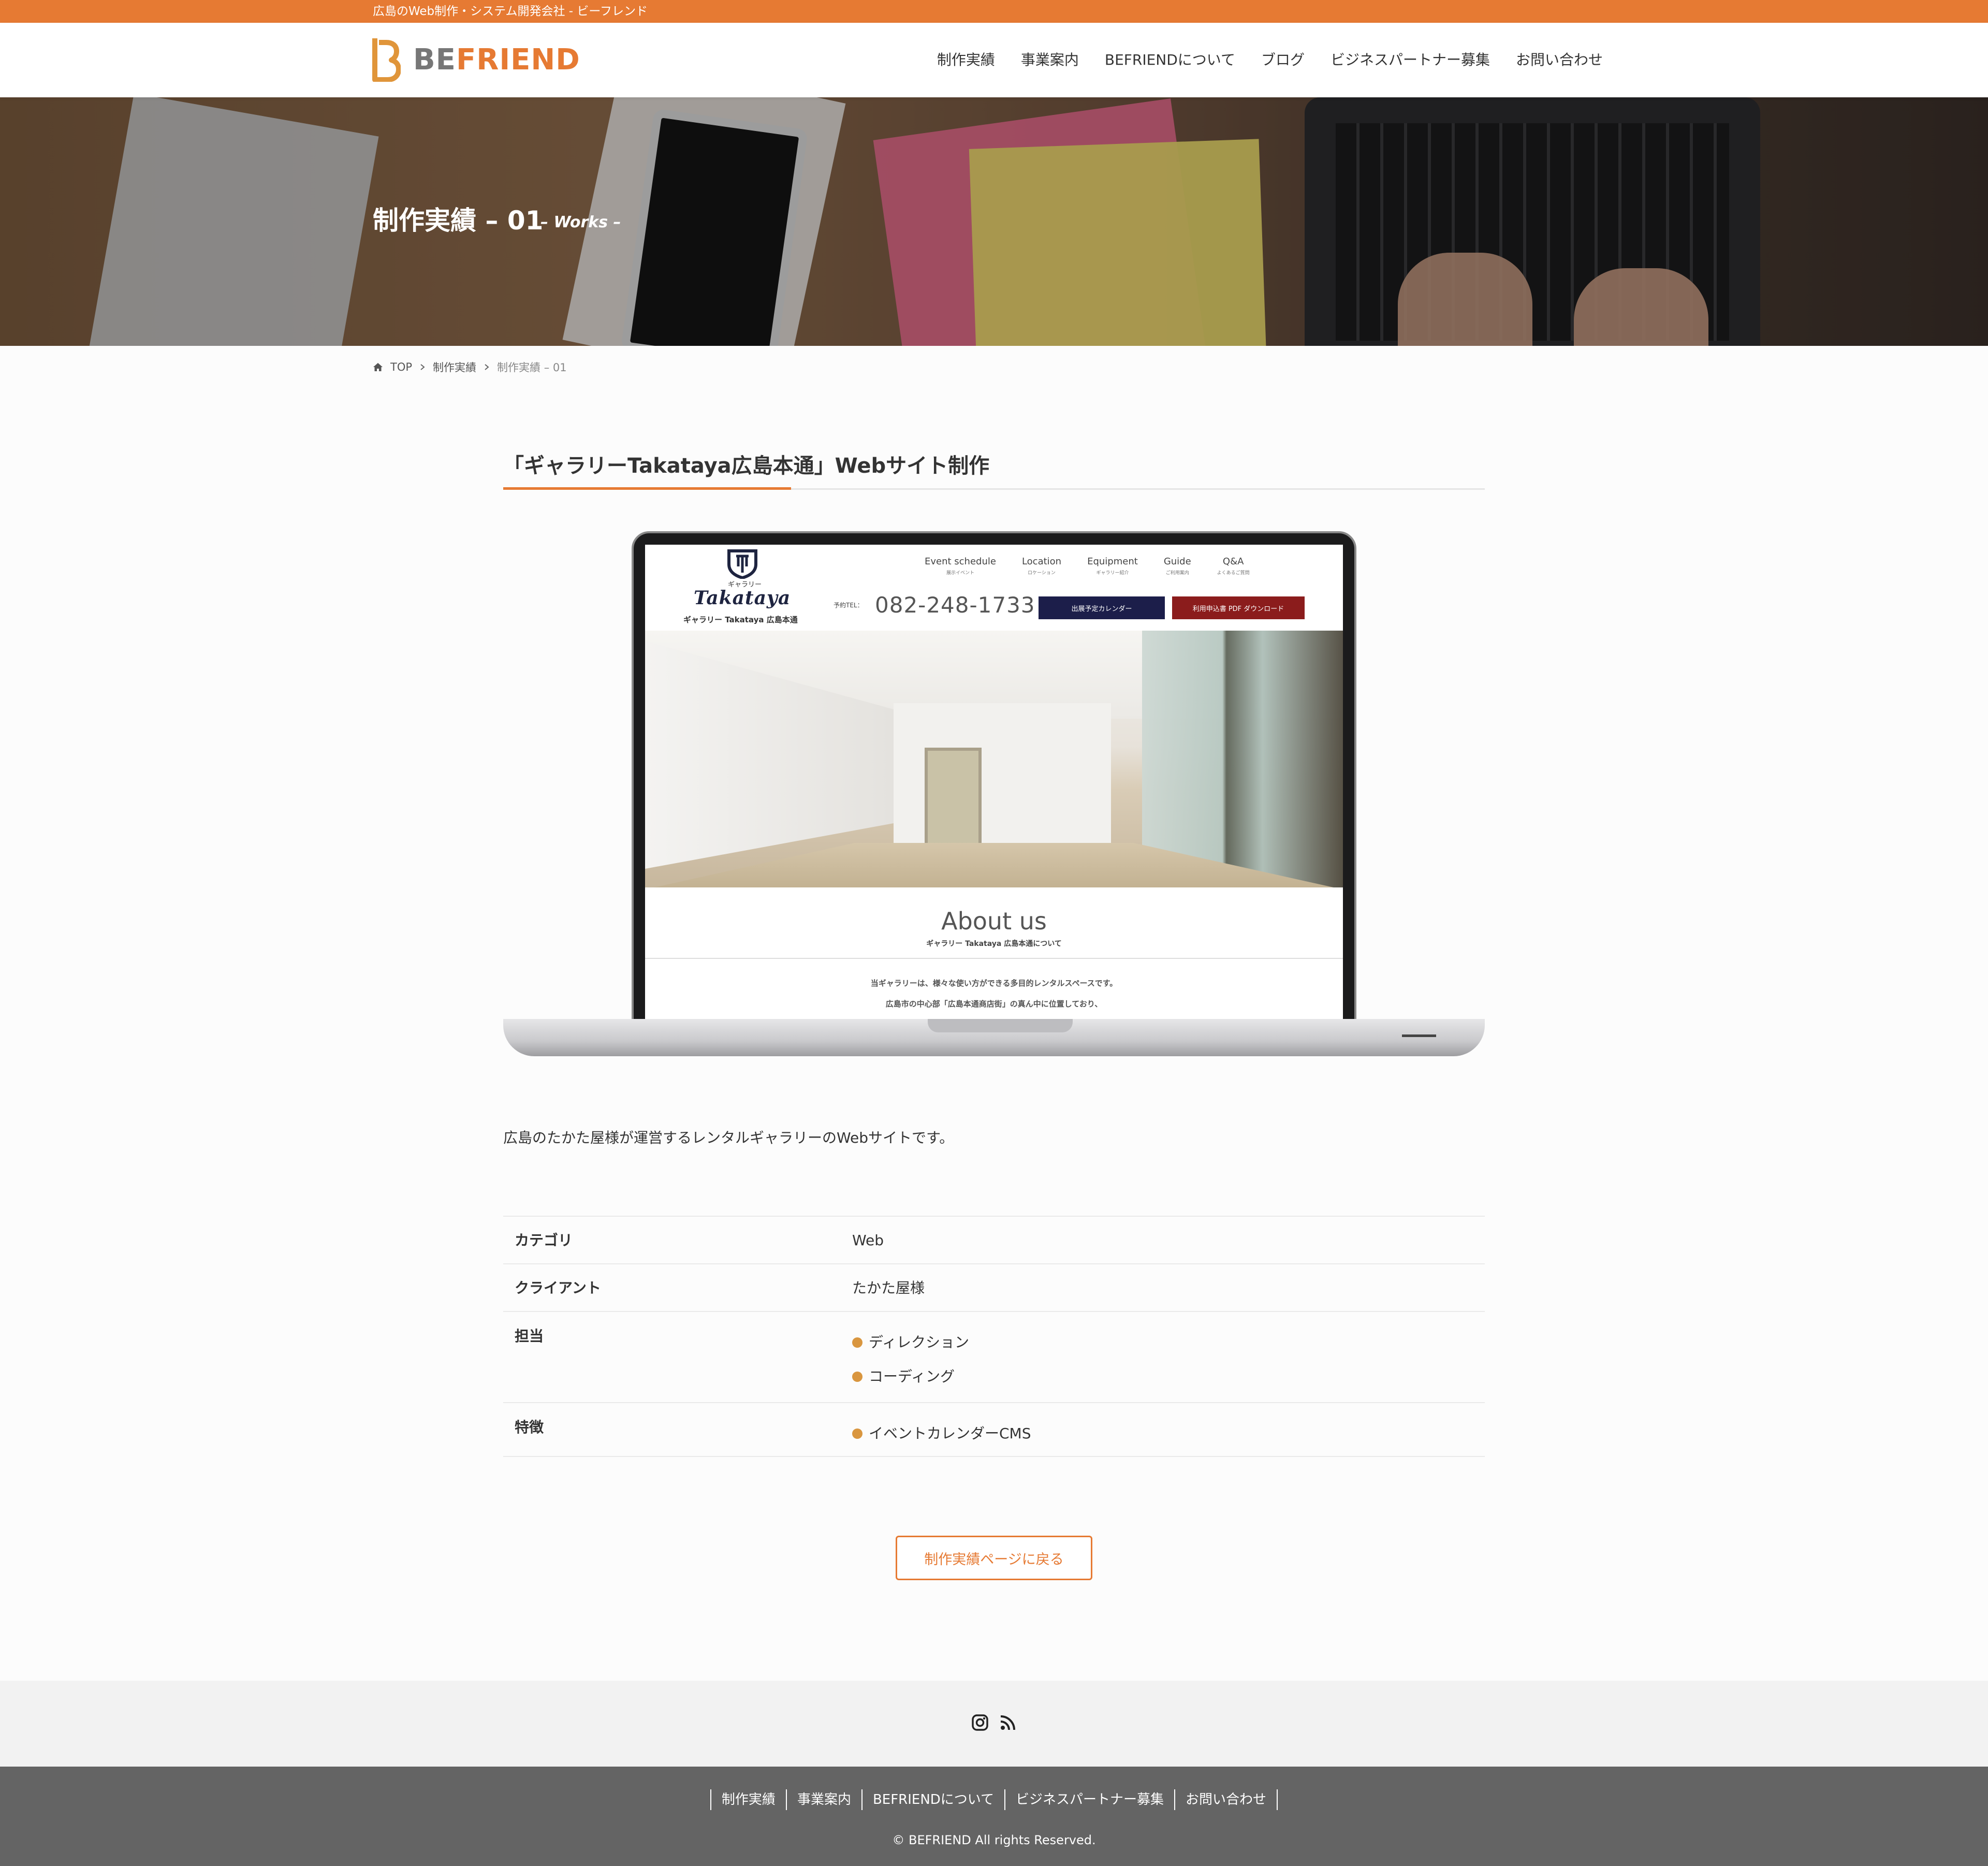  Describe the element at coordinates (955, 605) in the screenshot. I see `mock-tel-number: 082-248-1733` at that location.